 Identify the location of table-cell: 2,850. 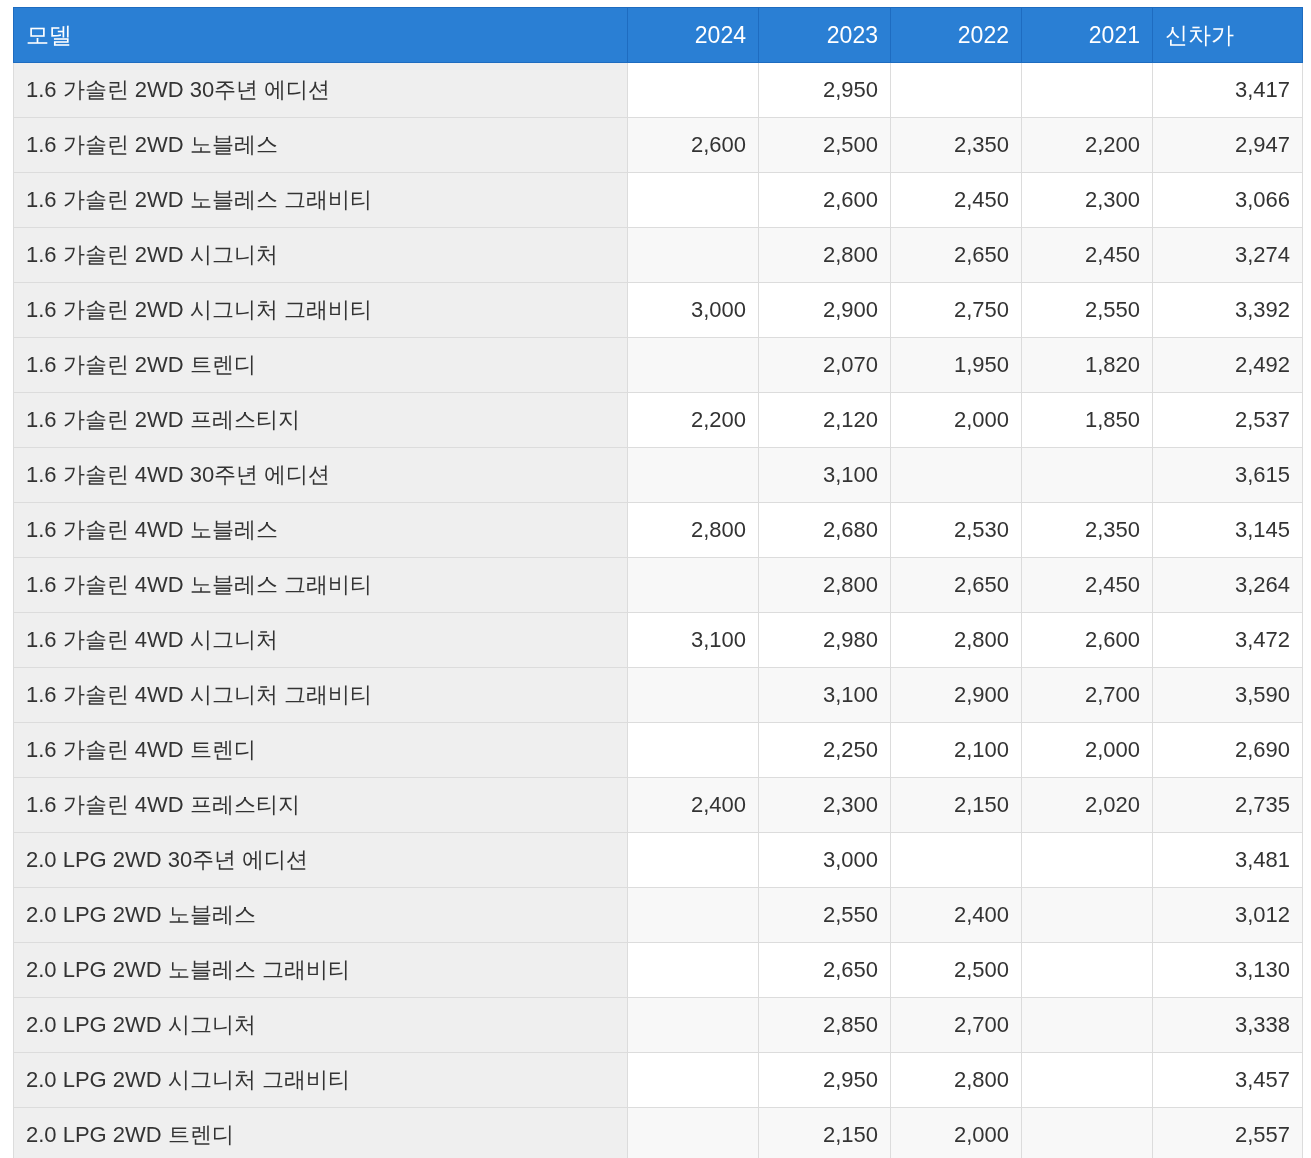
(824, 1025).